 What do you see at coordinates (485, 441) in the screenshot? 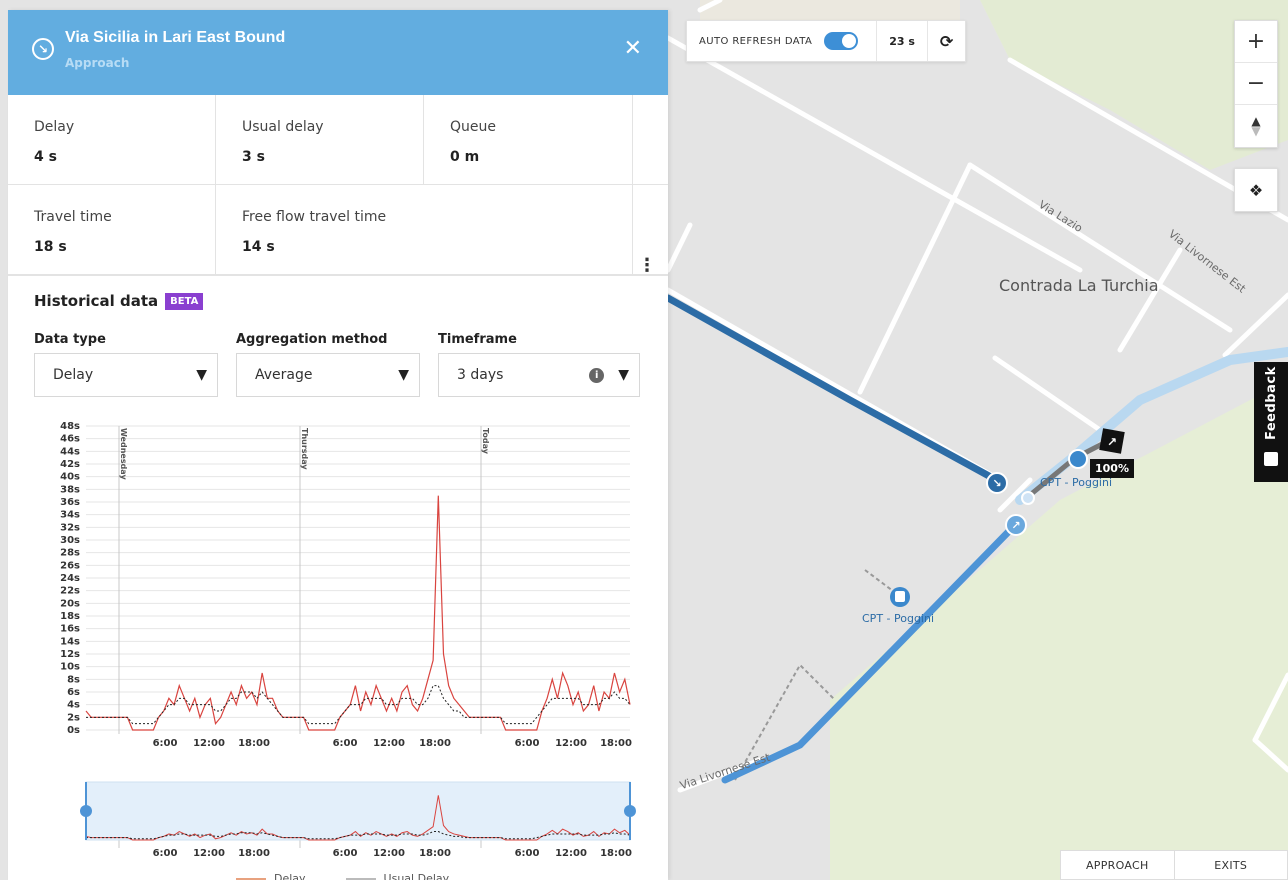
I see `day-marker-label: Today` at bounding box center [485, 441].